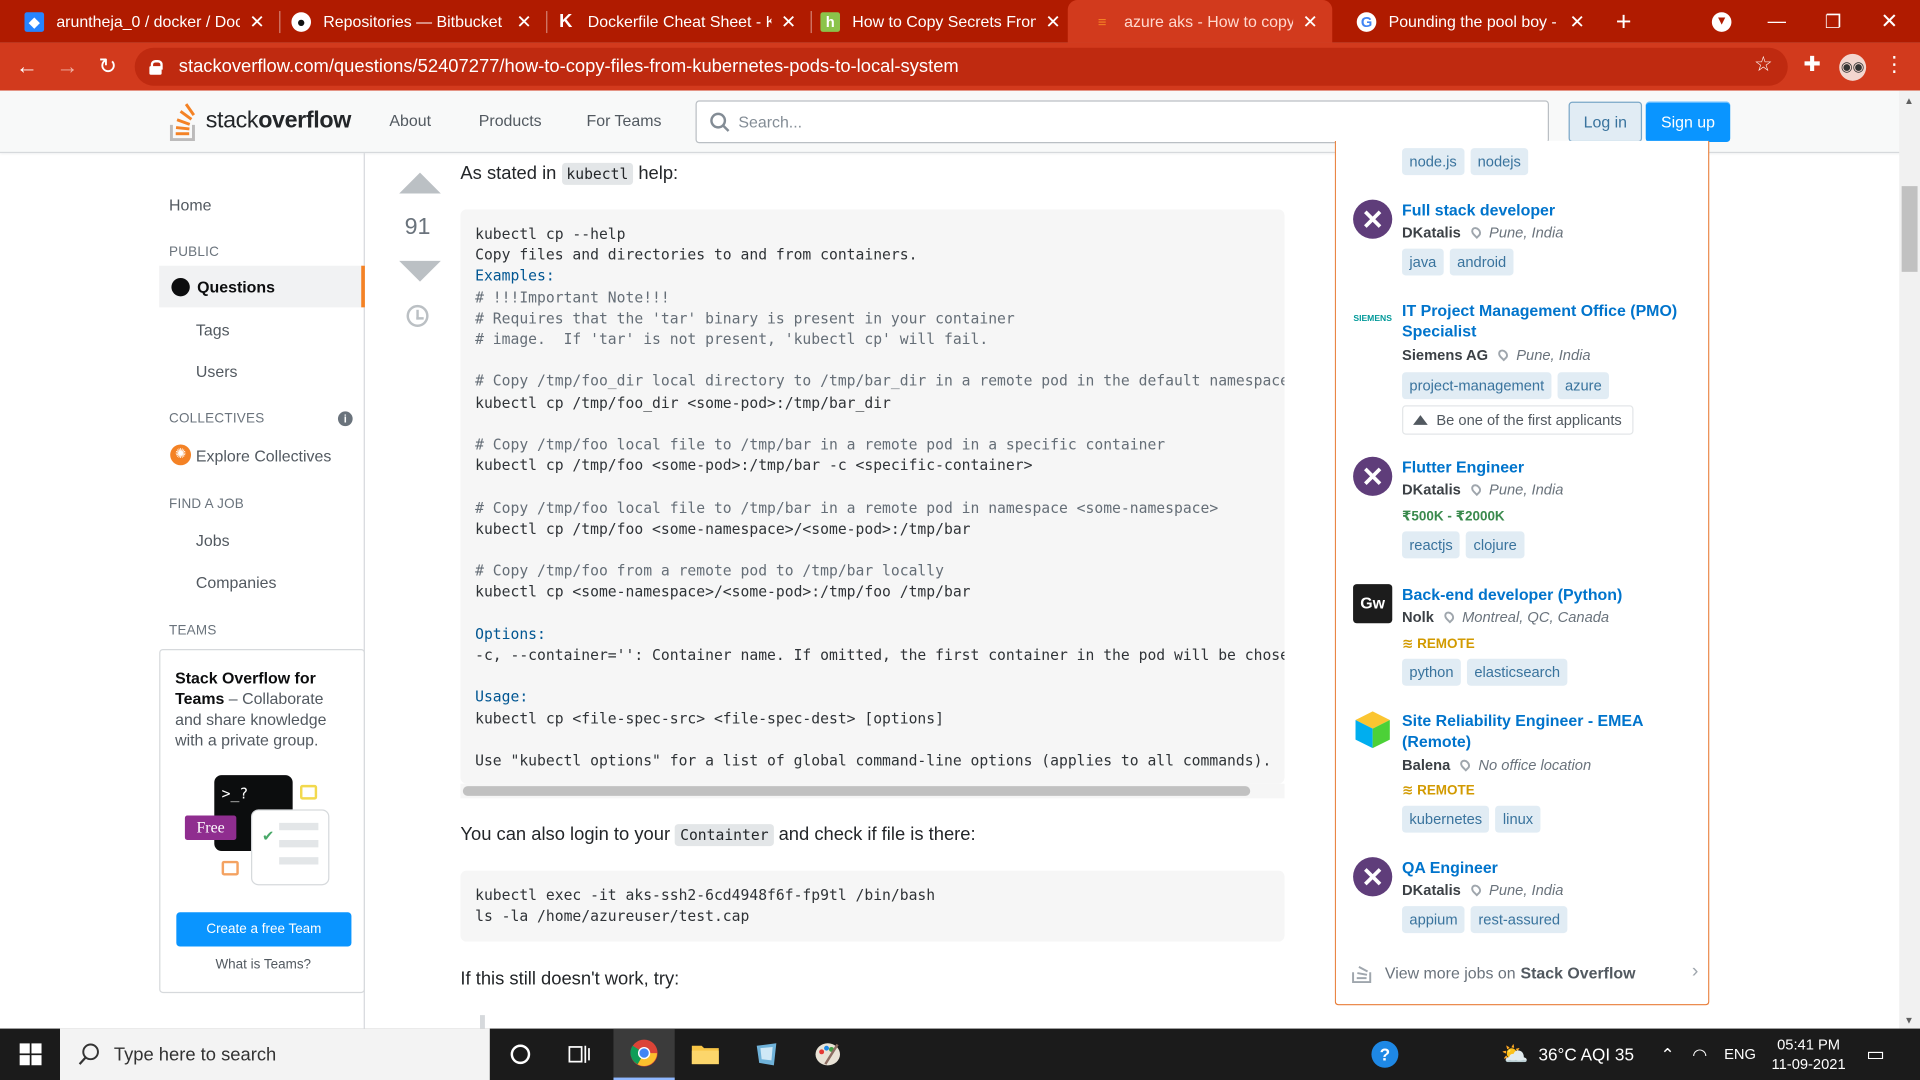 The image size is (1920, 1080). Describe the element at coordinates (1525, 972) in the screenshot. I see `view-more-jobs-link: View more jobs on Stack Overflow ›` at that location.